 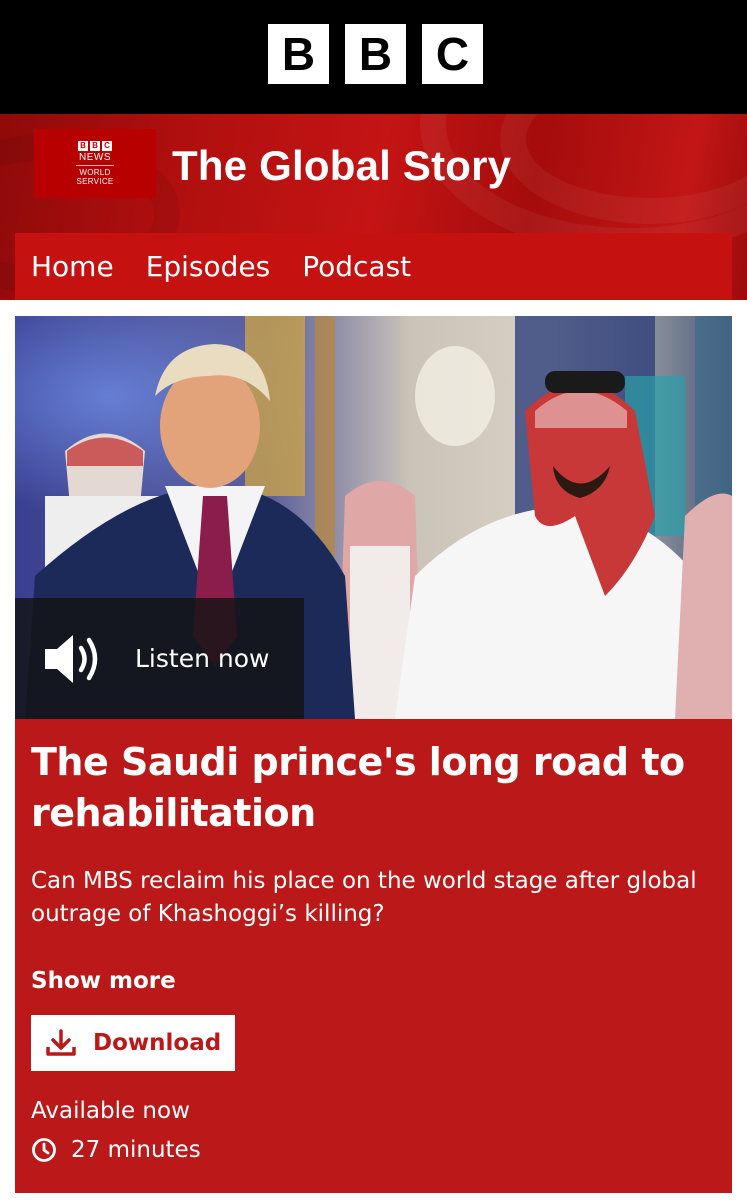 I want to click on speaker-icon, so click(x=71, y=658).